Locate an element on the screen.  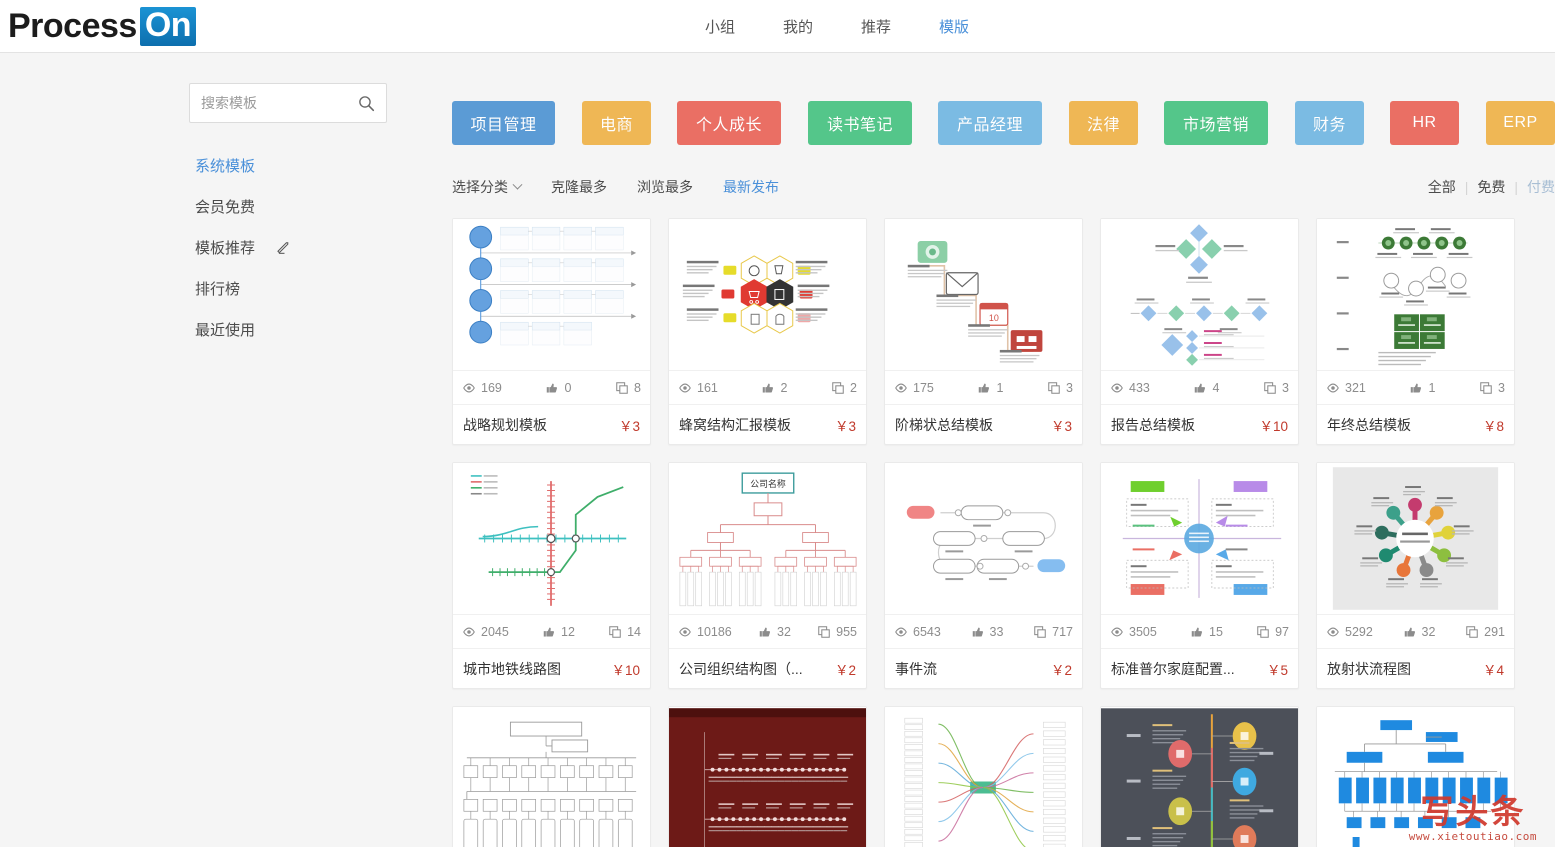
sidebar-item-3: 排行榜 is located at coordinates (288, 288).